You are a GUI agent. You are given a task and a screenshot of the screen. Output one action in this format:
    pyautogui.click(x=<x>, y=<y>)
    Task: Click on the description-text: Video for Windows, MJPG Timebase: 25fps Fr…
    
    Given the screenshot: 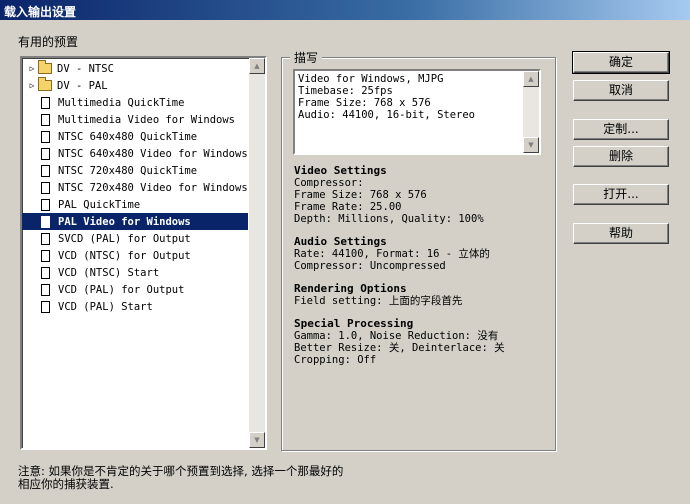 What is the action you would take?
    pyautogui.click(x=409, y=97)
    